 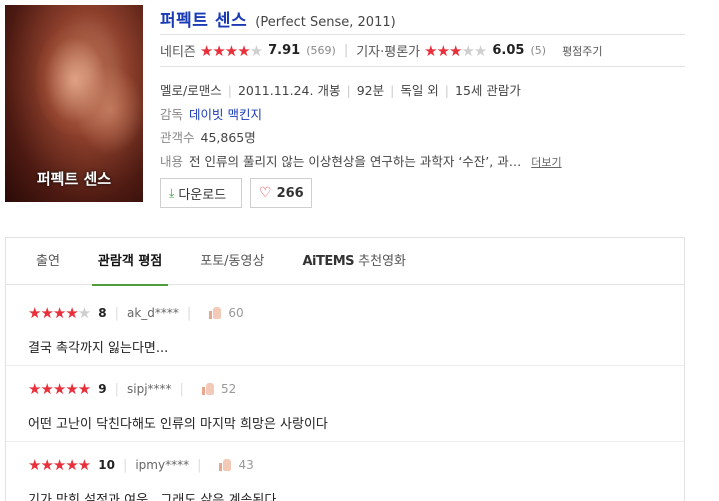 What do you see at coordinates (231, 50) in the screenshot?
I see `netizen-stars-icon: ★★★★★` at bounding box center [231, 50].